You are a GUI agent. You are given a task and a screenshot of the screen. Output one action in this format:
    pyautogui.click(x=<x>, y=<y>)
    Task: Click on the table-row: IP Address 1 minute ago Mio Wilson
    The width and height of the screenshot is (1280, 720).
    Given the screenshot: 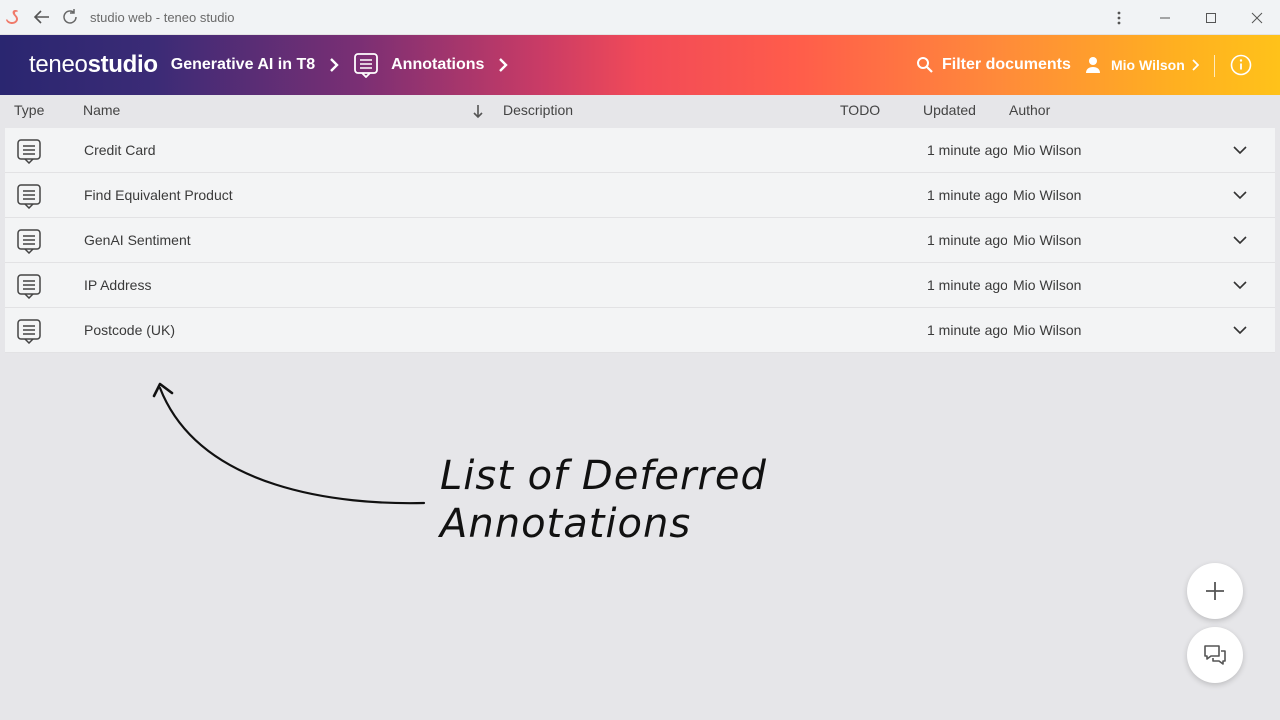 What is the action you would take?
    pyautogui.click(x=640, y=285)
    